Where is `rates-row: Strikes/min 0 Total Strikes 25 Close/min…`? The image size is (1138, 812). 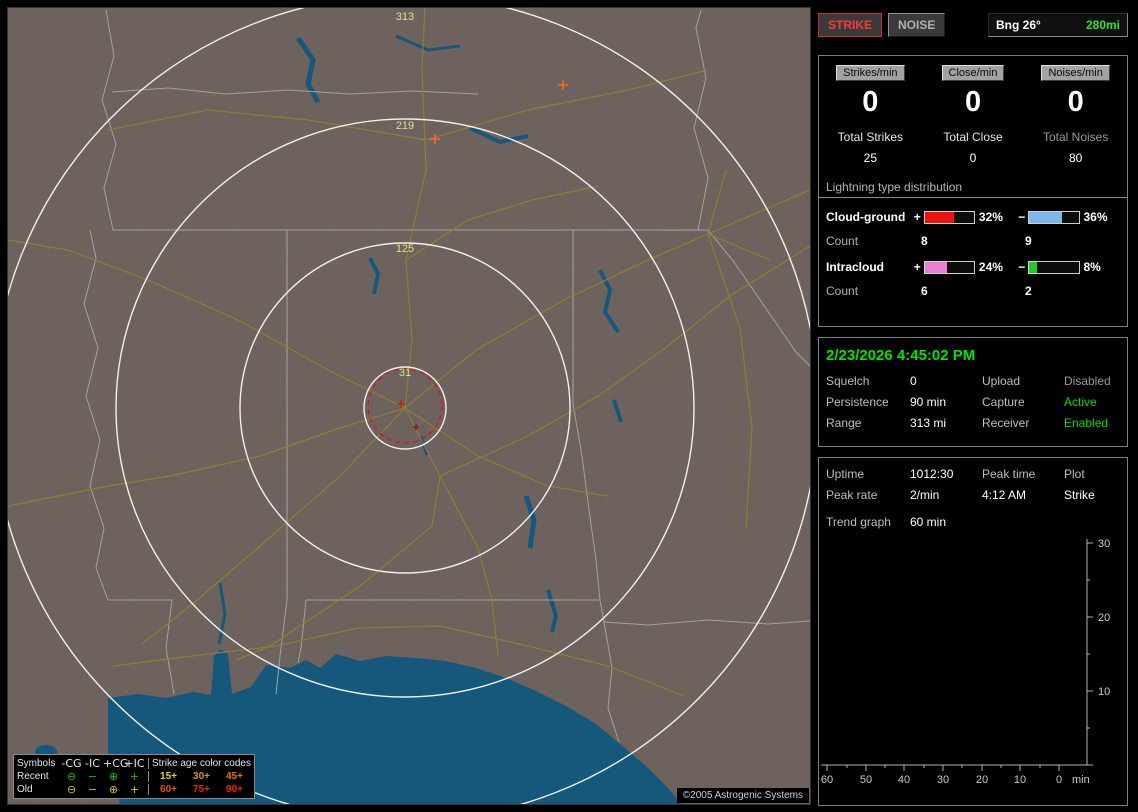 rates-row: Strikes/min 0 Total Strikes 25 Close/min… is located at coordinates (973, 110).